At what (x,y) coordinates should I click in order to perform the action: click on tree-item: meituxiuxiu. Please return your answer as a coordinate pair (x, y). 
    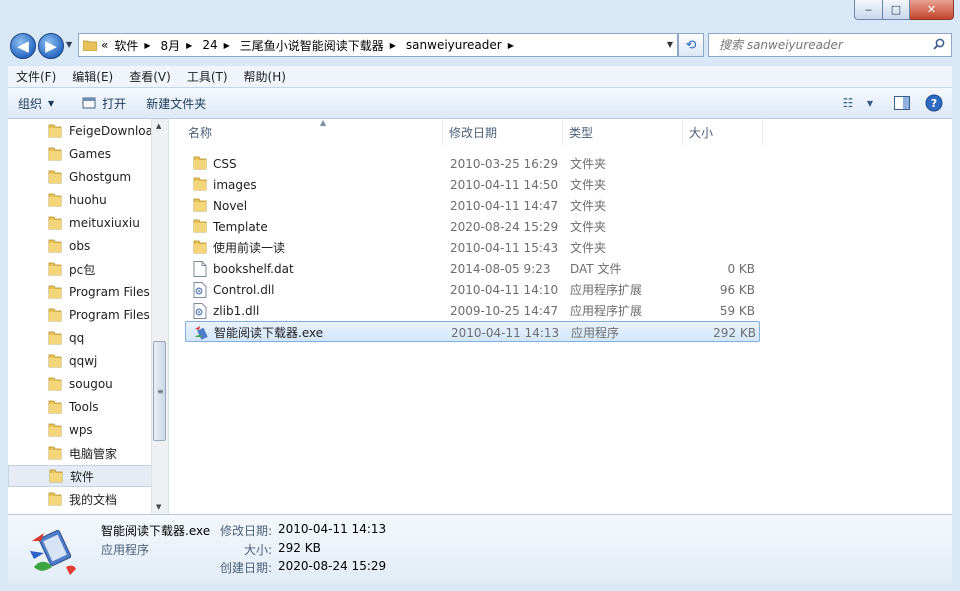
    Looking at the image, I should click on (80, 223).